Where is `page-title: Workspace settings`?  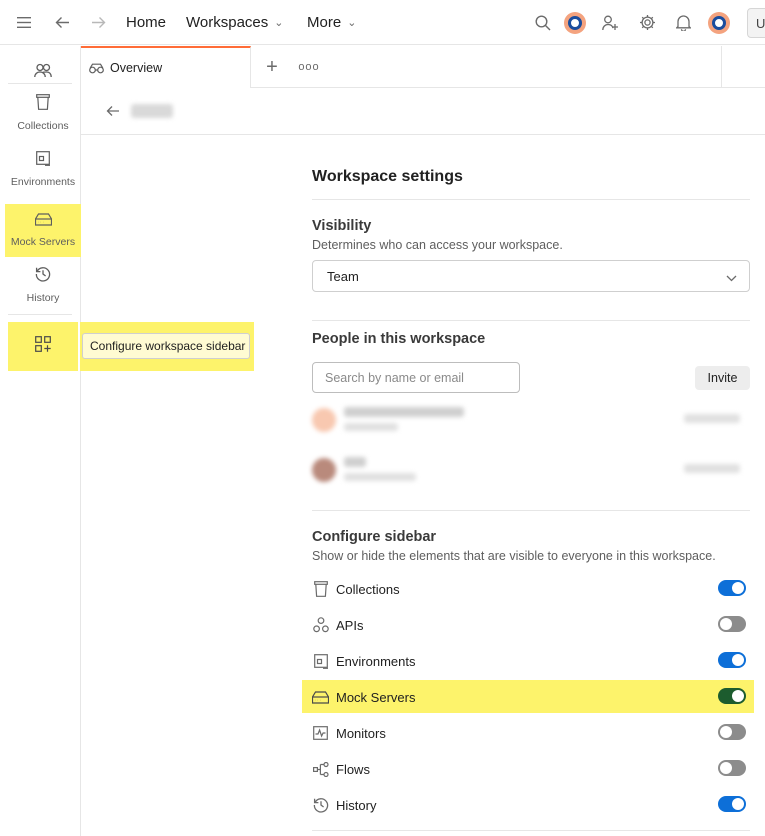 page-title: Workspace settings is located at coordinates (387, 176).